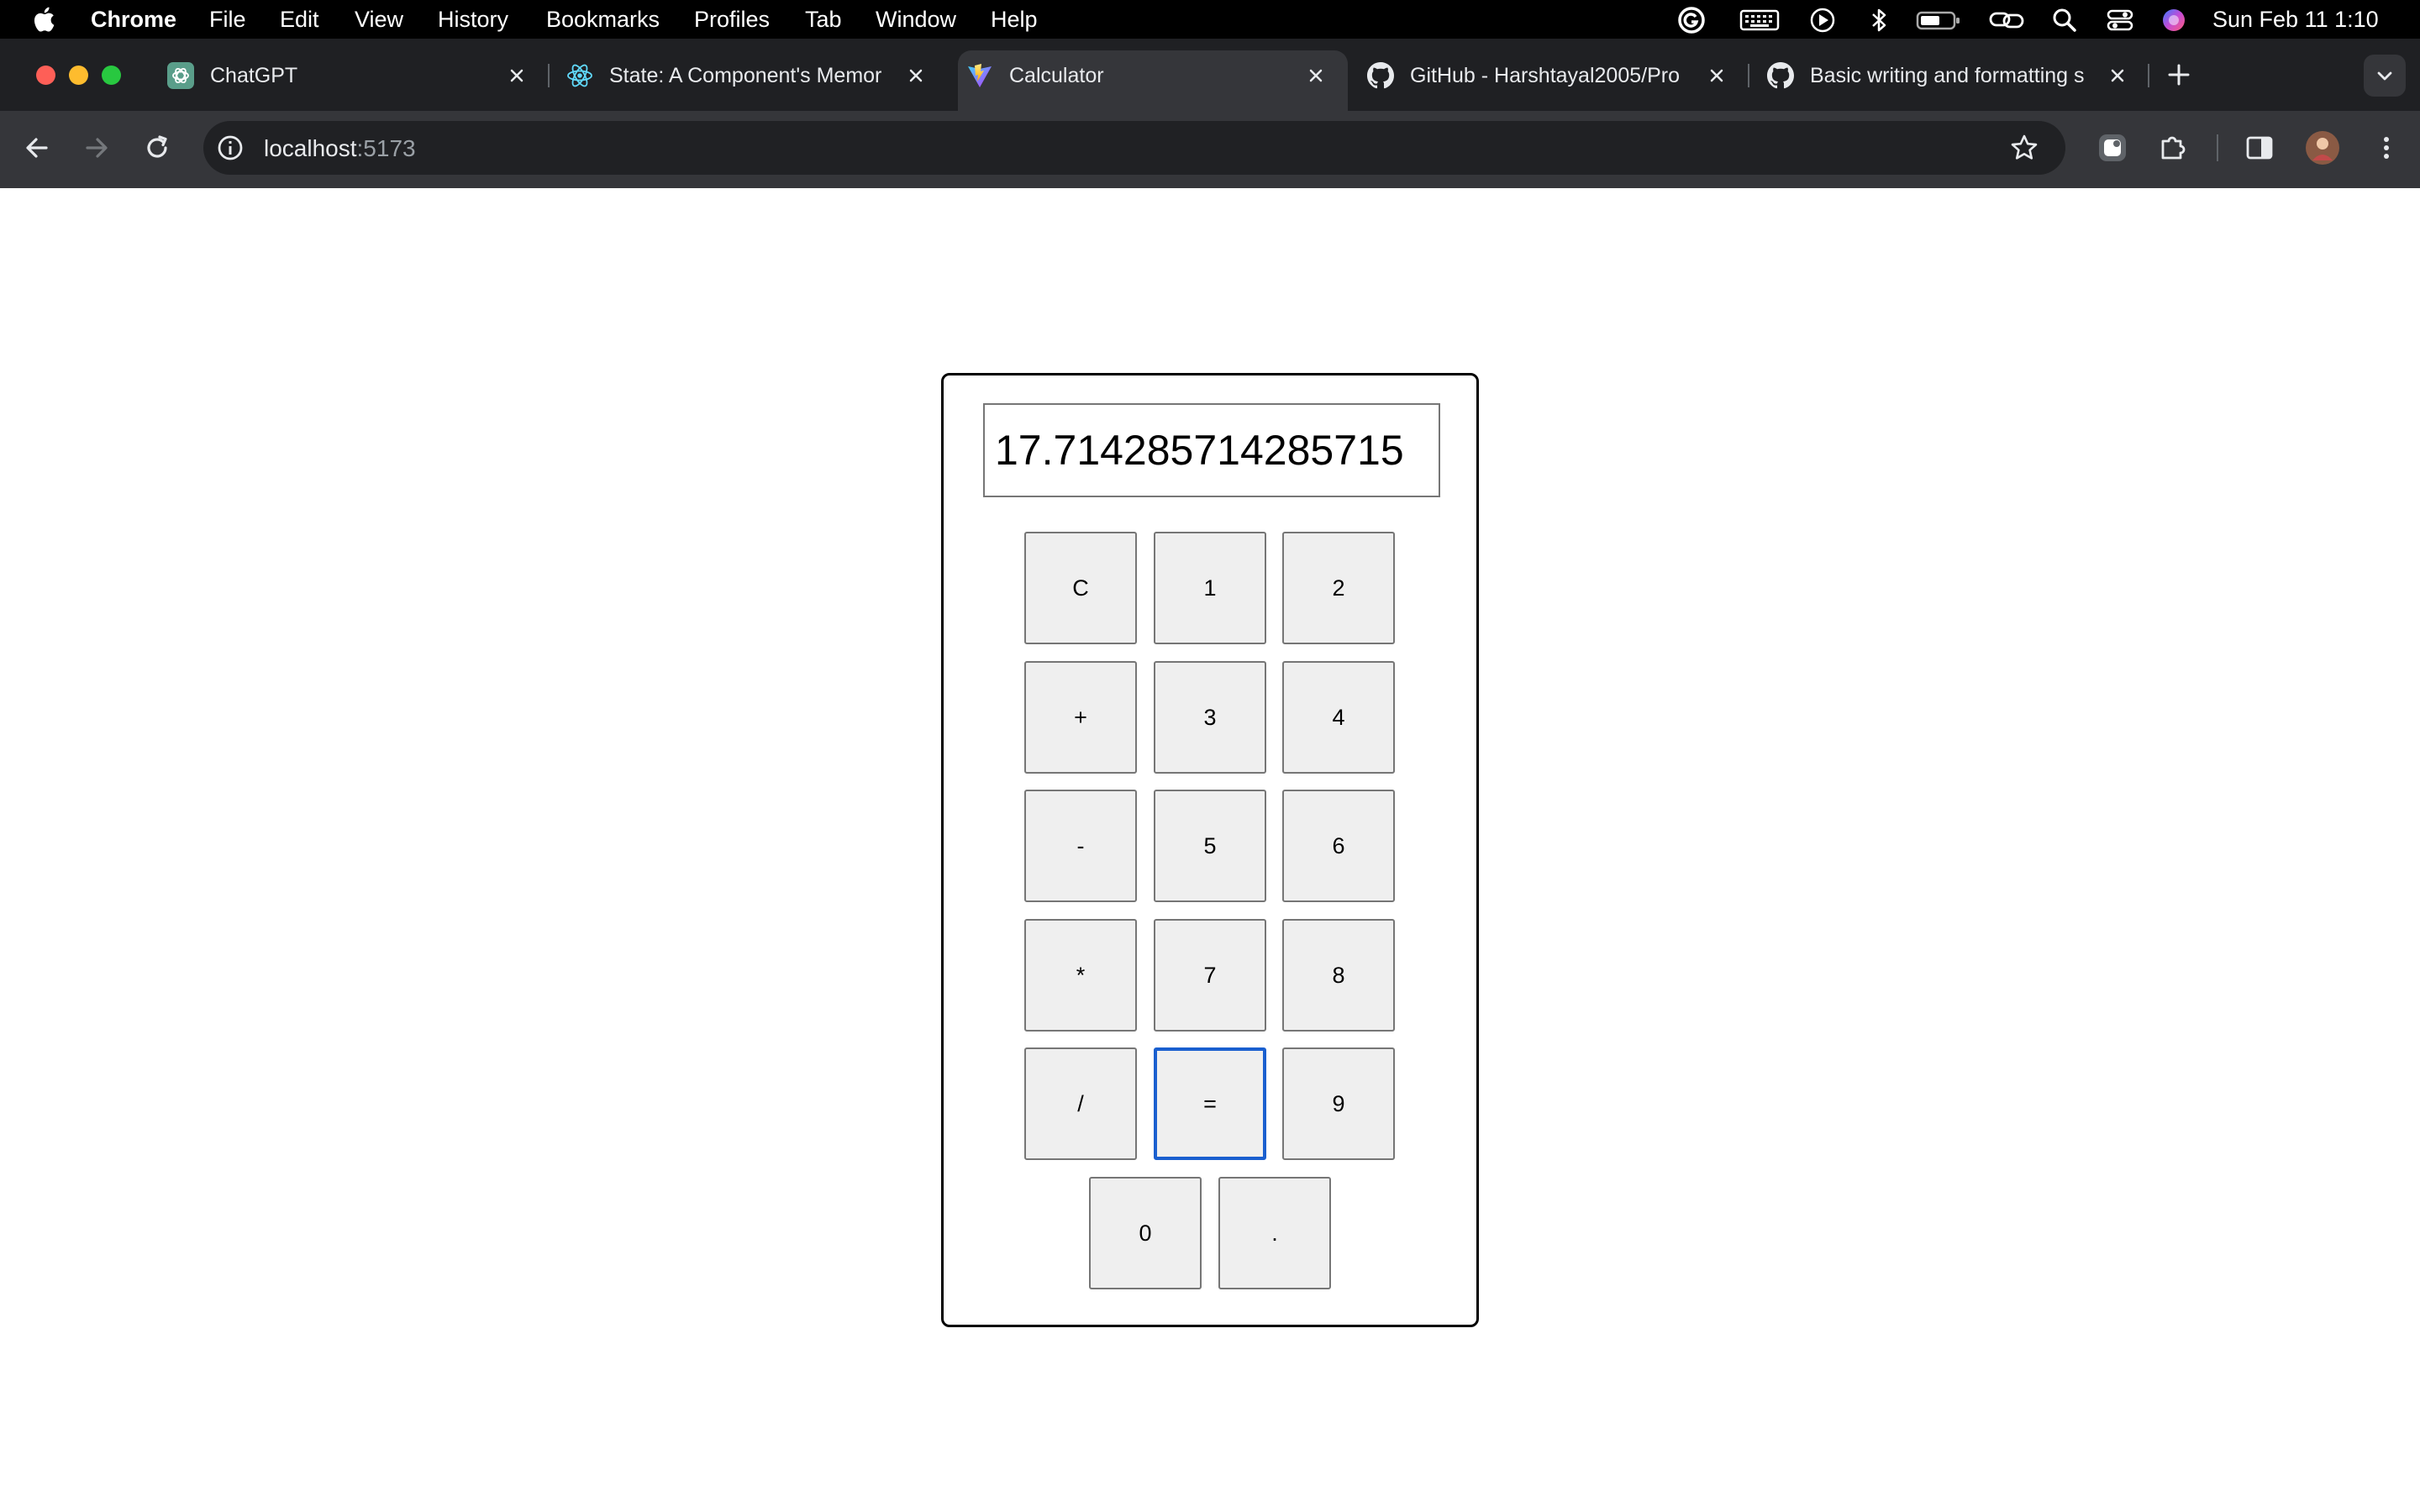  What do you see at coordinates (2174, 20) in the screenshot?
I see `siri-icon` at bounding box center [2174, 20].